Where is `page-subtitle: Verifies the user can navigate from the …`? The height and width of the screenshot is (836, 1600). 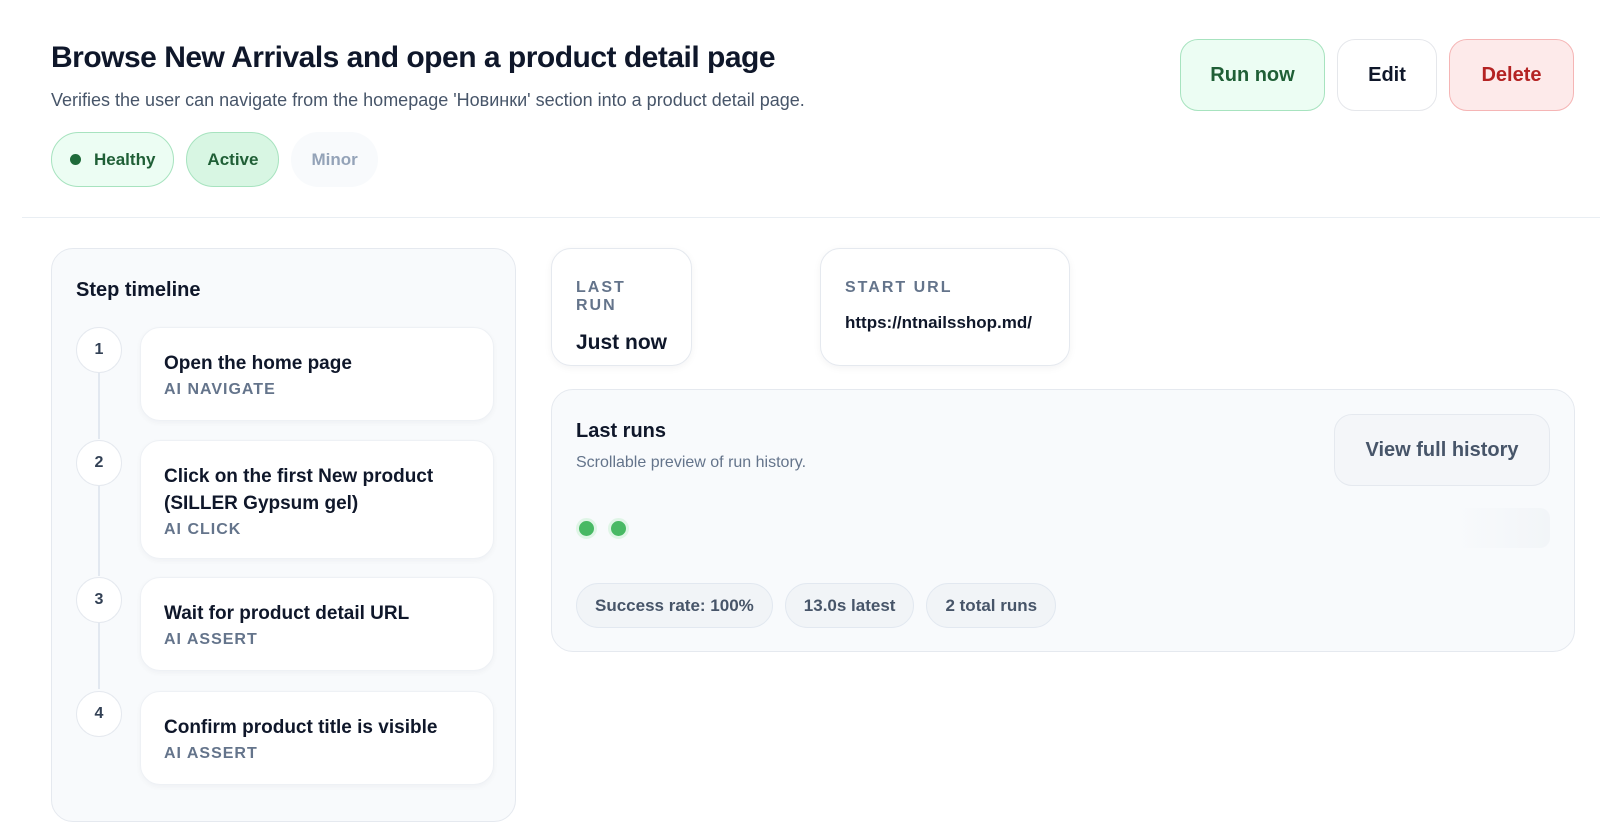
page-subtitle: Verifies the user can navigate from the … is located at coordinates (428, 100).